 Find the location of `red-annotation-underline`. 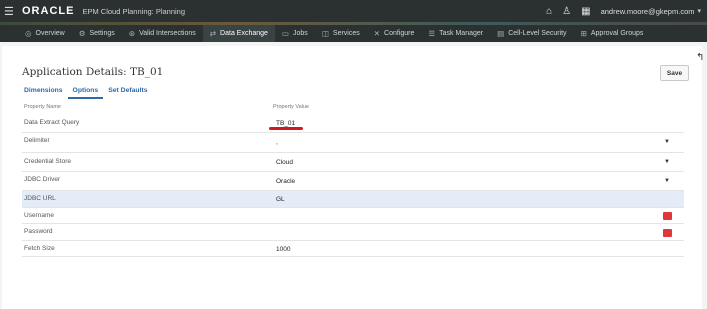

red-annotation-underline is located at coordinates (286, 128).